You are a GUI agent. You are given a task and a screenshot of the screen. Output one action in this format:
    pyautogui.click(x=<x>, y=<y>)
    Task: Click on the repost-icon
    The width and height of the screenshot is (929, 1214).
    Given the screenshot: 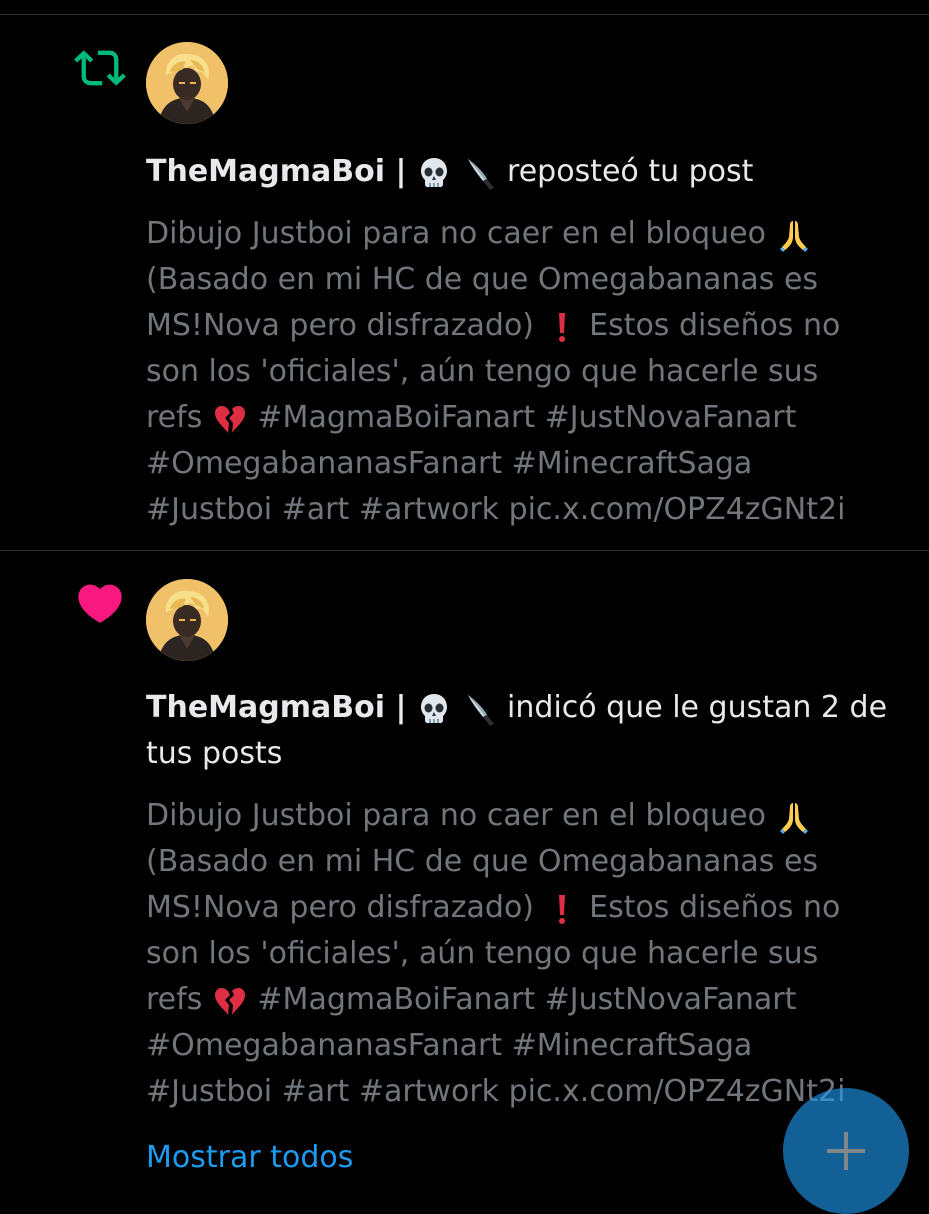 What is the action you would take?
    pyautogui.click(x=100, y=68)
    